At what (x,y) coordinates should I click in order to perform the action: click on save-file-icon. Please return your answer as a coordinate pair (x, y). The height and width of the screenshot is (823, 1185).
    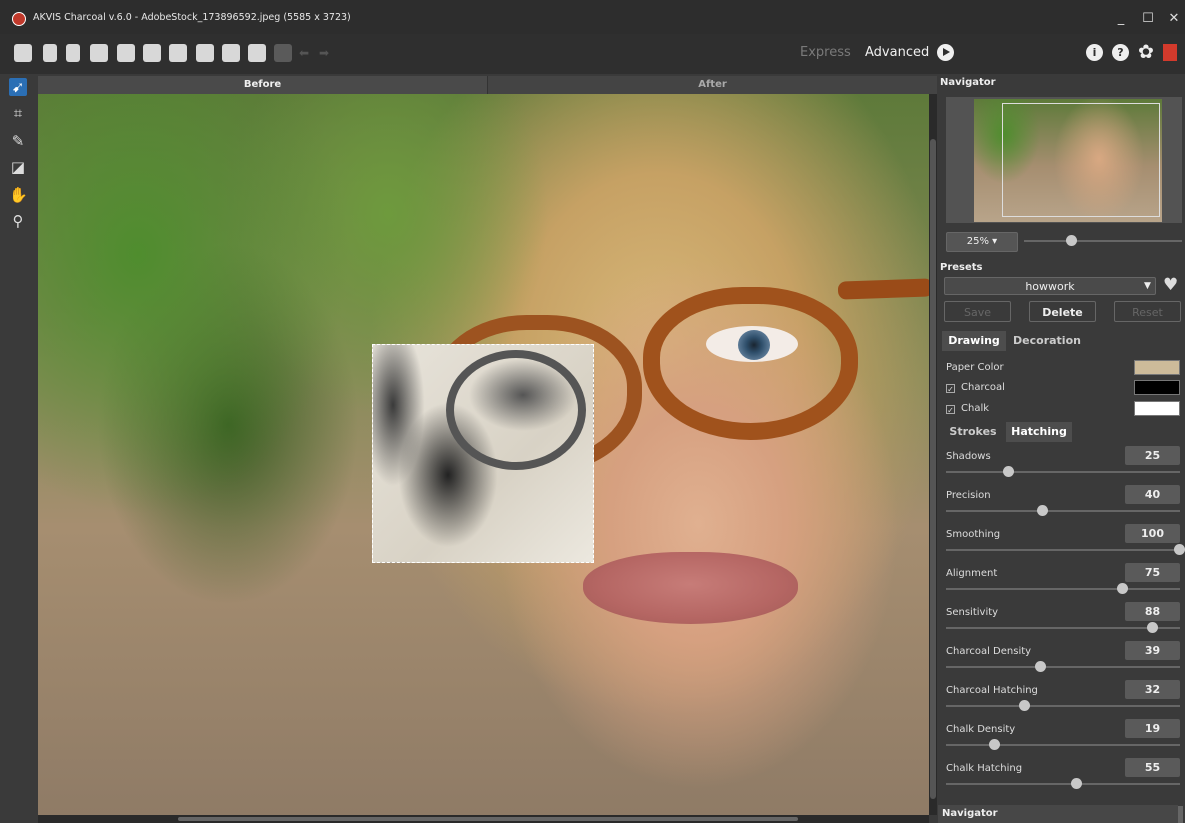
    Looking at the image, I should click on (73, 53).